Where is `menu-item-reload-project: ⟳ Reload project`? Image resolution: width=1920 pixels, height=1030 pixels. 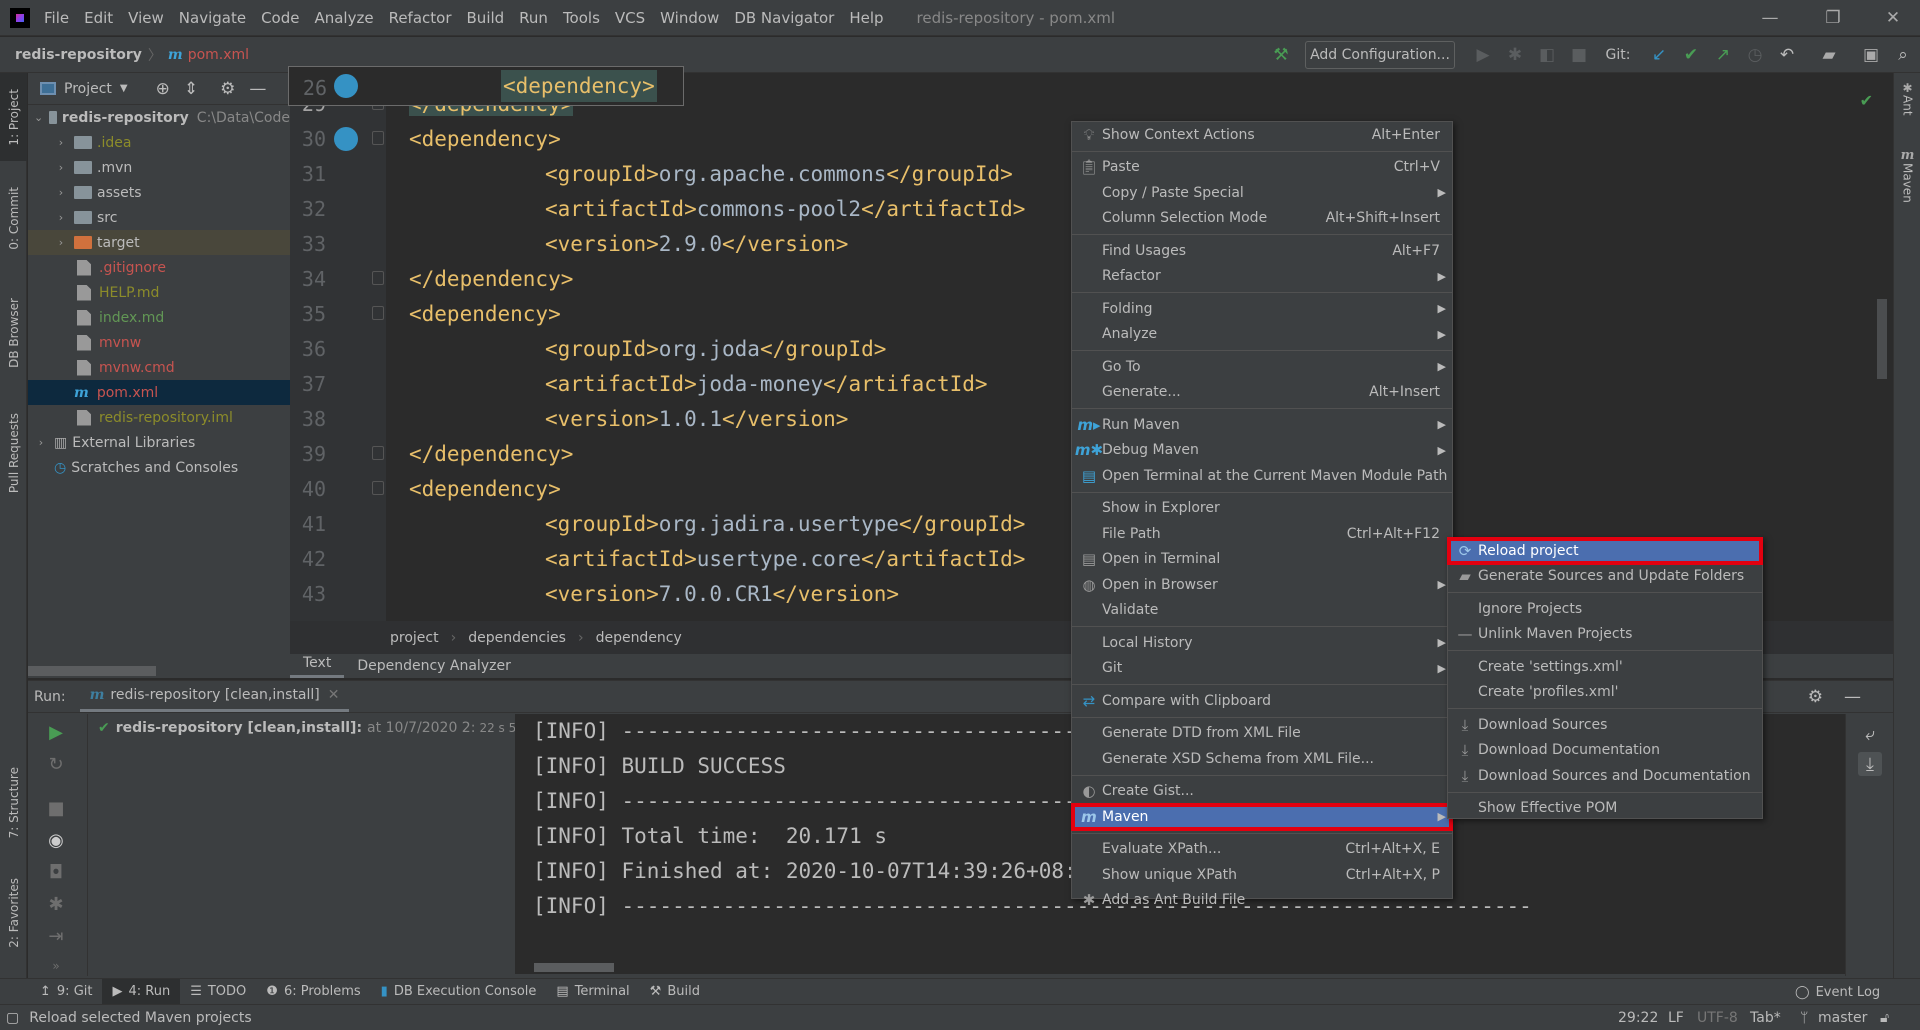 menu-item-reload-project: ⟳ Reload project is located at coordinates (1605, 551).